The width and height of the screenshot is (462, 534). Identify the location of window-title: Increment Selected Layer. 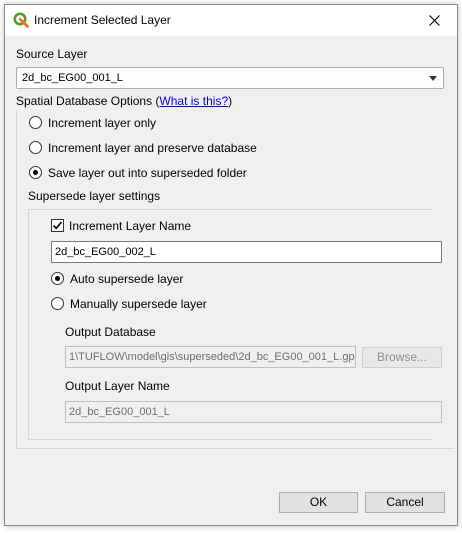
(102, 20).